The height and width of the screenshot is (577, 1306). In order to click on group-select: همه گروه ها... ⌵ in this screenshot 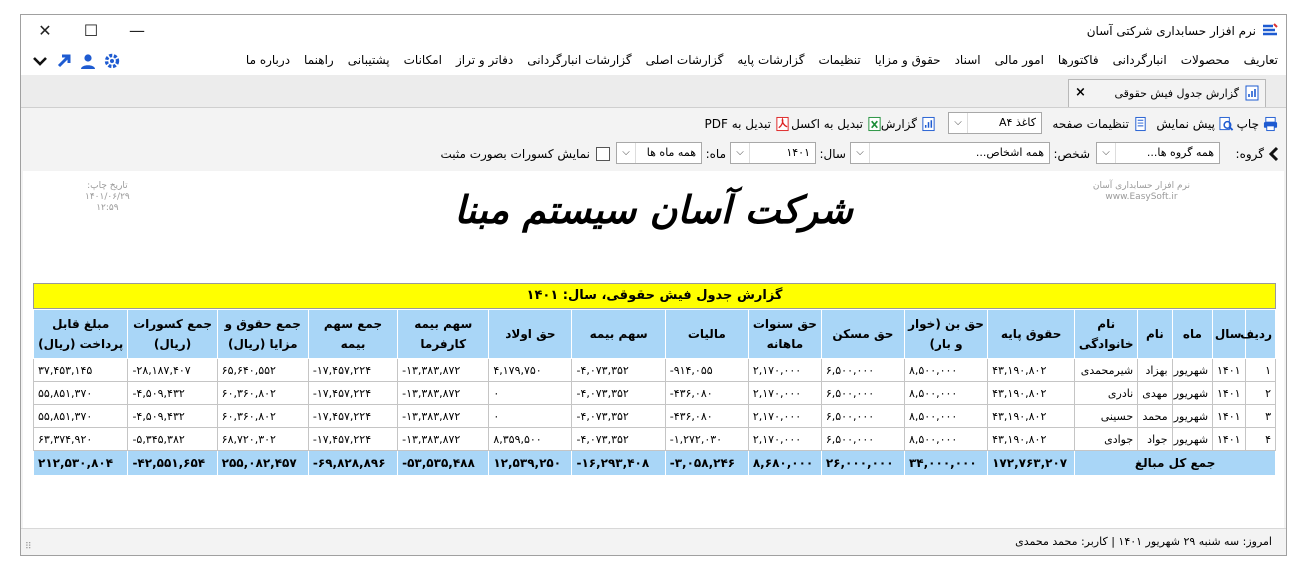, I will do `click(1158, 153)`.